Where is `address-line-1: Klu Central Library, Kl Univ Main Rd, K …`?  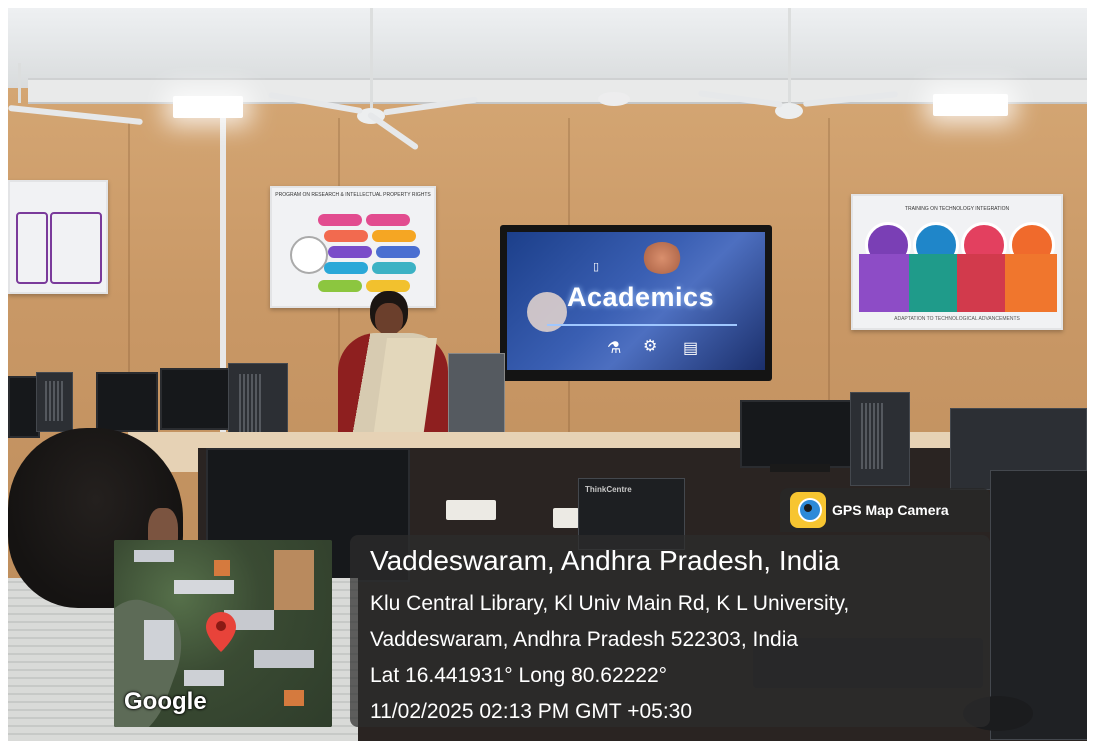 address-line-1: Klu Central Library, Kl Univ Main Rd, K … is located at coordinates (610, 603).